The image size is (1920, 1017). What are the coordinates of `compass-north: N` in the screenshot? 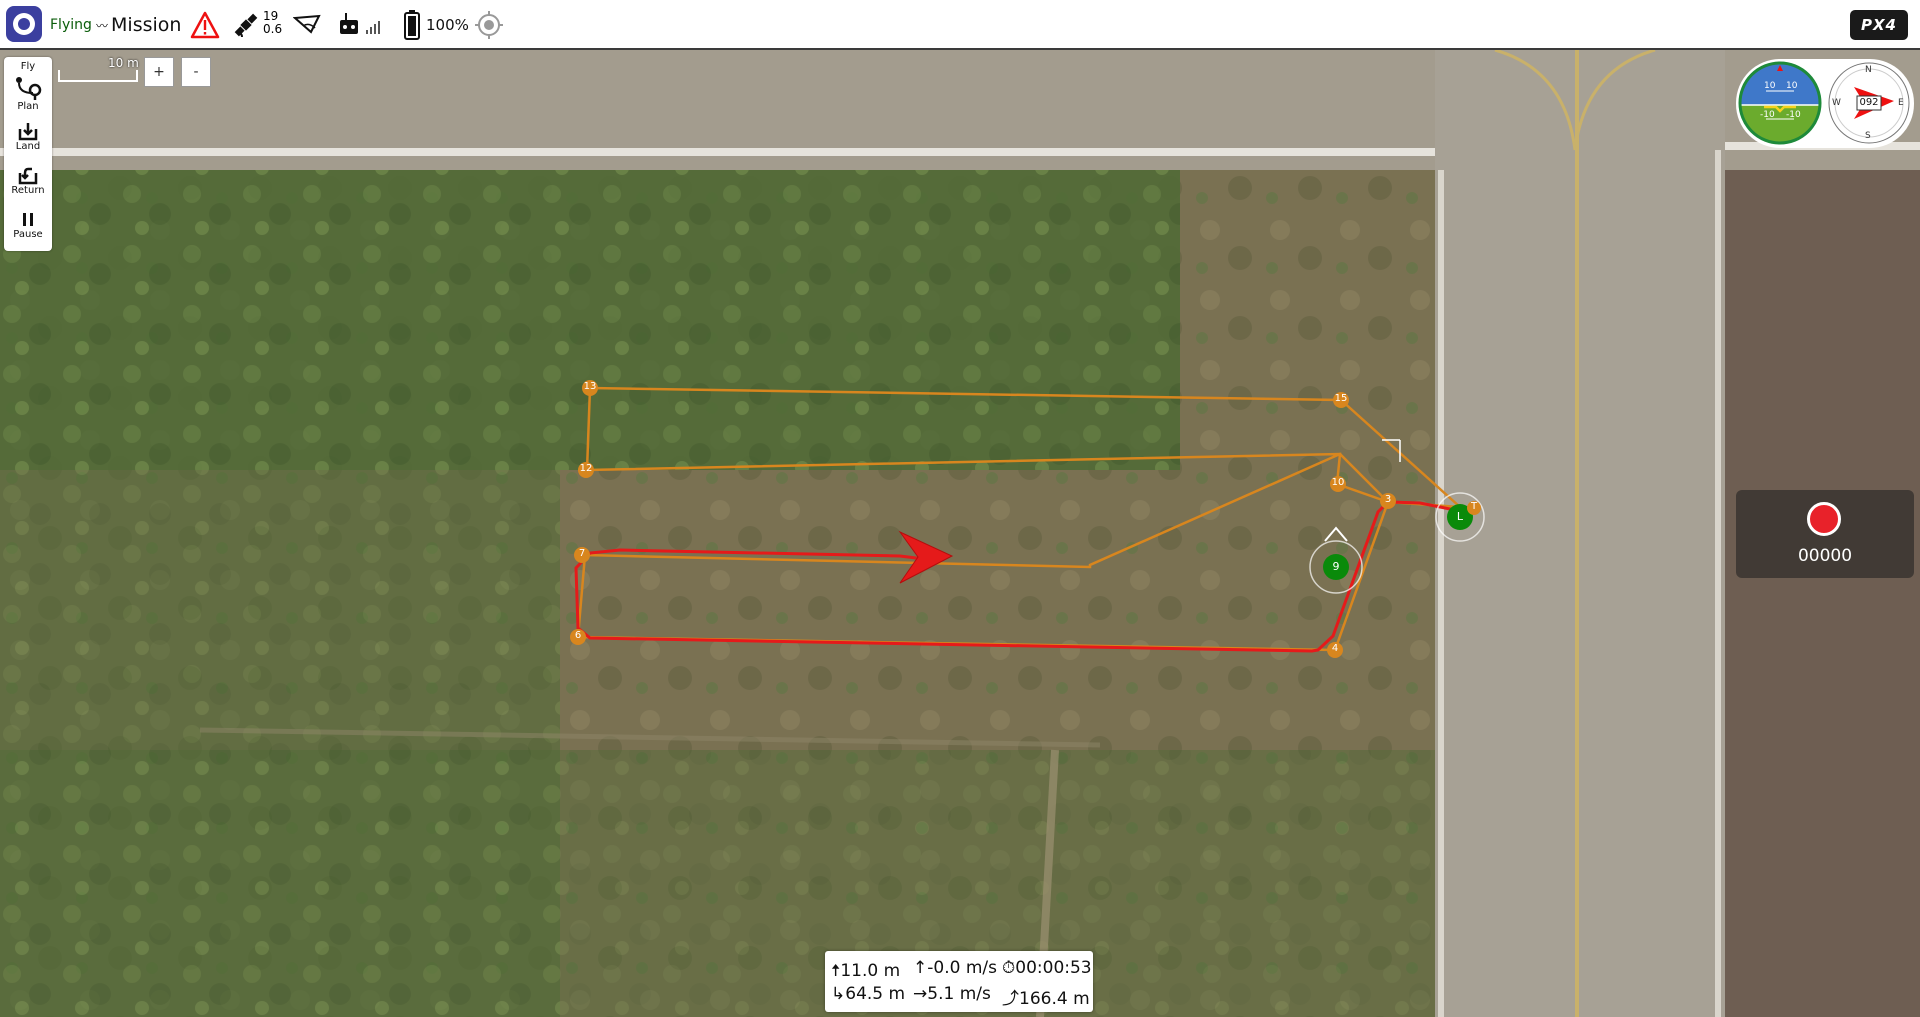 It's located at (1868, 70).